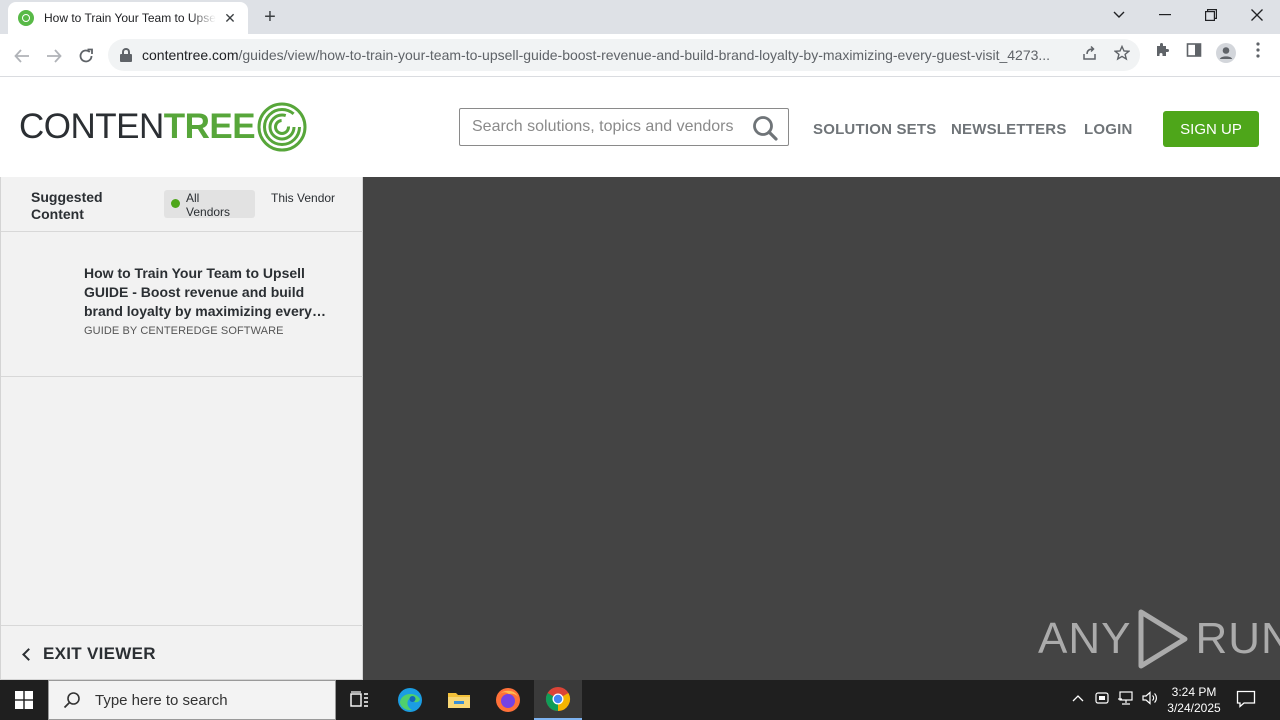 This screenshot has height=720, width=1280. What do you see at coordinates (28, 654) in the screenshot?
I see `chevron-left-icon` at bounding box center [28, 654].